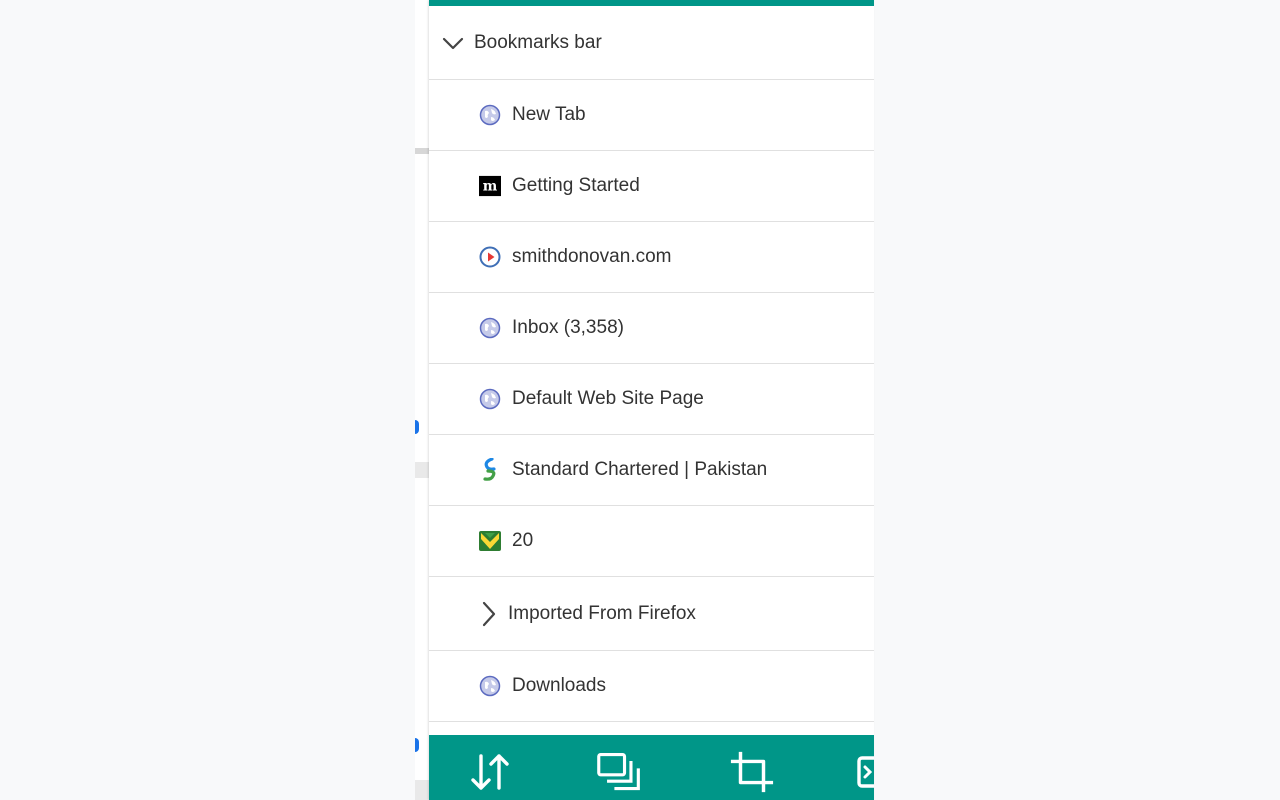  I want to click on bookmark-label: Default Web Site Page, so click(608, 398).